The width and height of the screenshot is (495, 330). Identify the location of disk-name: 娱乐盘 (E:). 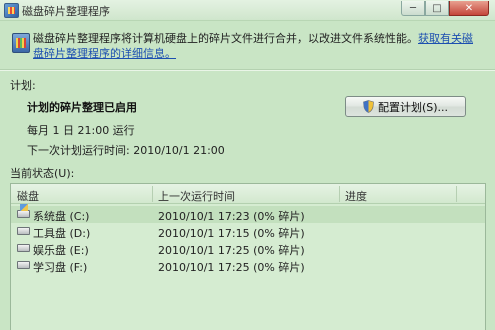
(61, 250).